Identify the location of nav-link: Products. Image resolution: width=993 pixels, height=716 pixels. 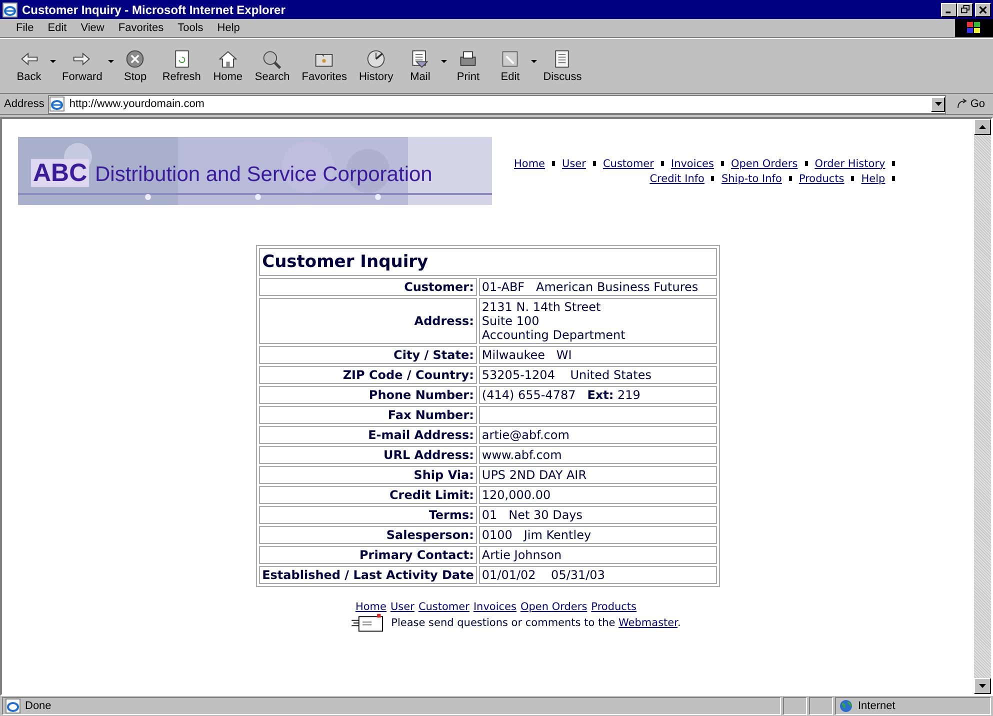
(821, 178).